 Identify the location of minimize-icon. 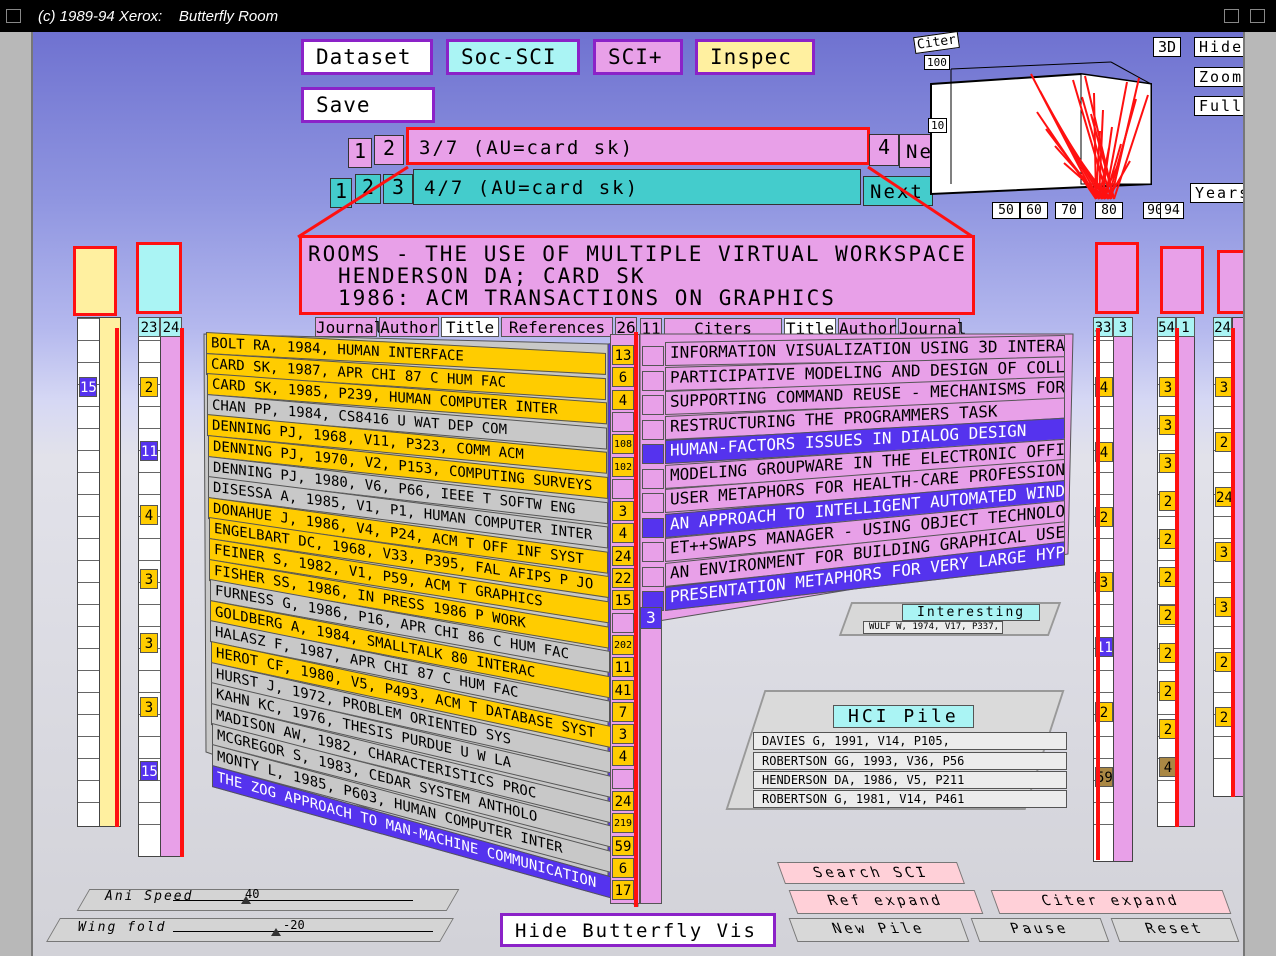
(1231, 16).